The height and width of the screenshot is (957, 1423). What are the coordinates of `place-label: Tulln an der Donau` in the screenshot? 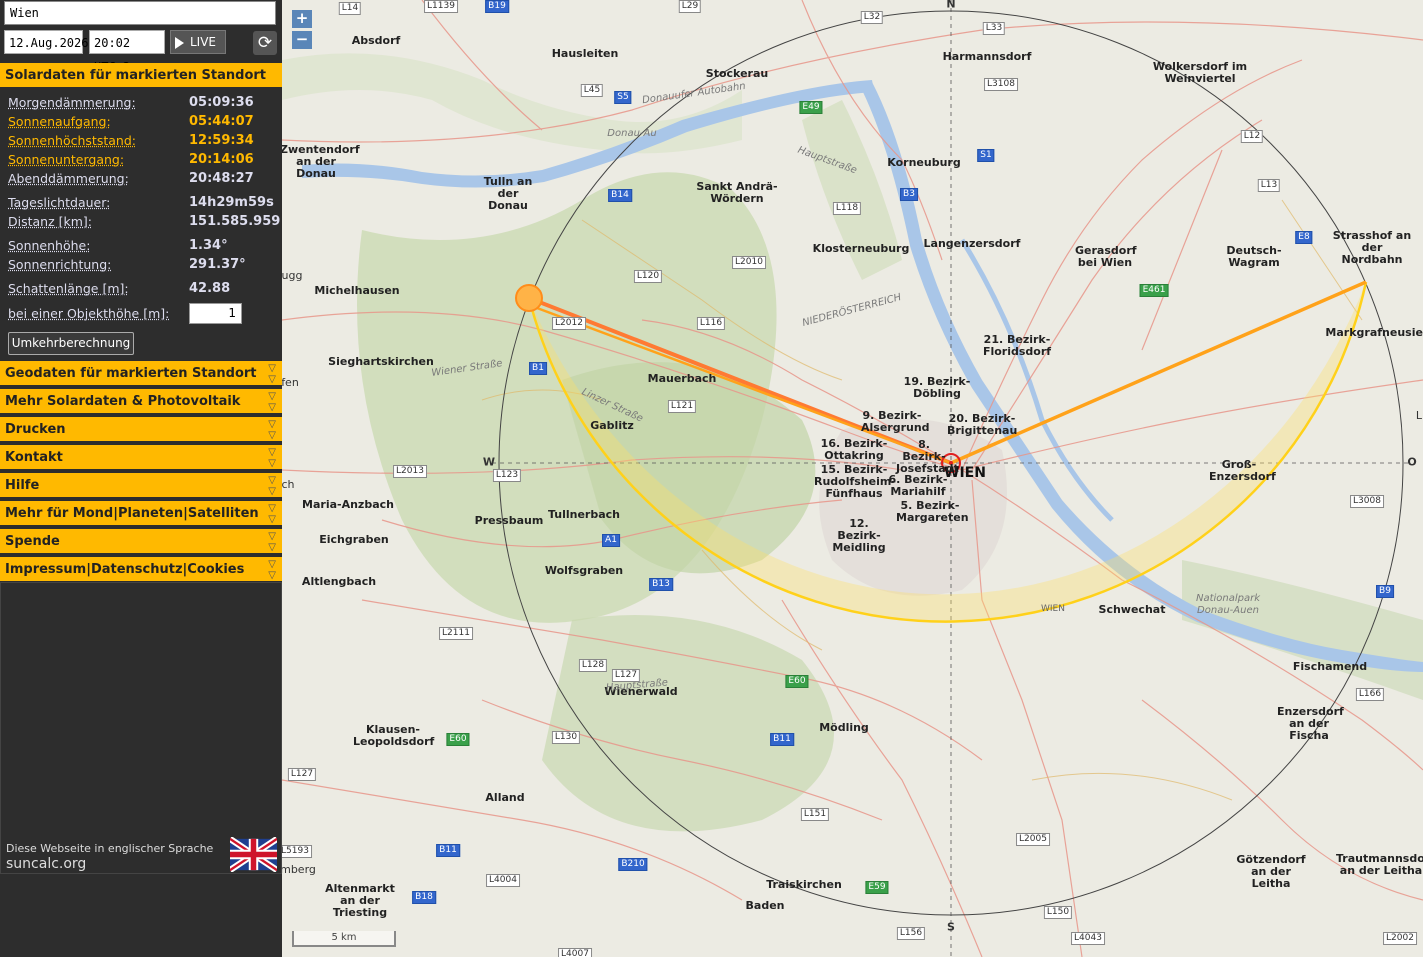 It's located at (508, 193).